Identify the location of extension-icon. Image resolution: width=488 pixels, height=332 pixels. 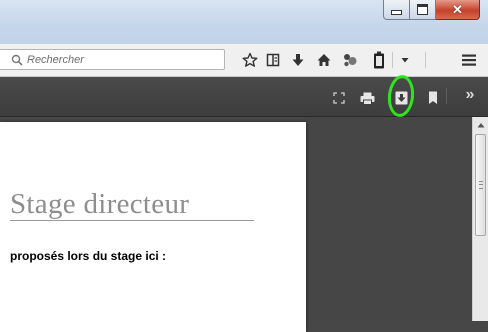
(350, 60).